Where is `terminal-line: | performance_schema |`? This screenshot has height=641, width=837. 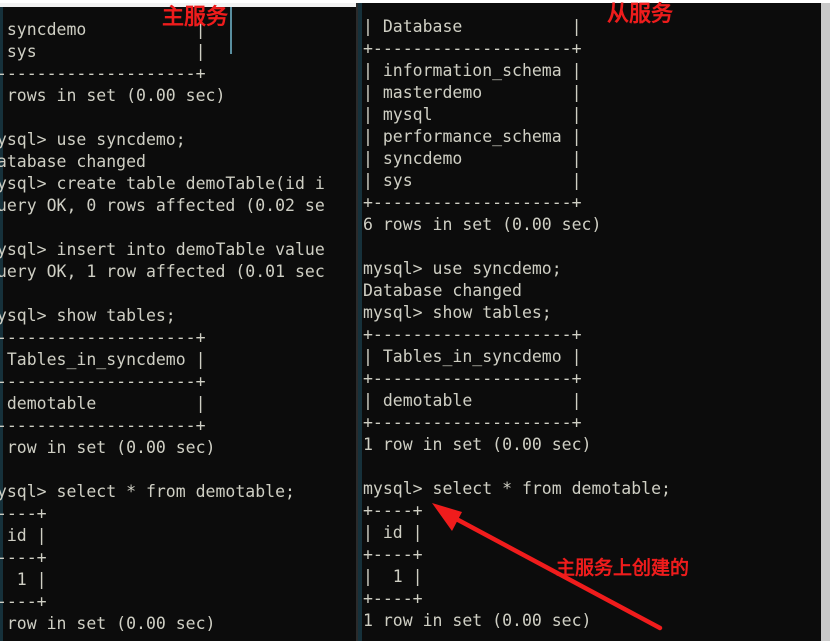 terminal-line: | performance_schema | is located at coordinates (472, 136).